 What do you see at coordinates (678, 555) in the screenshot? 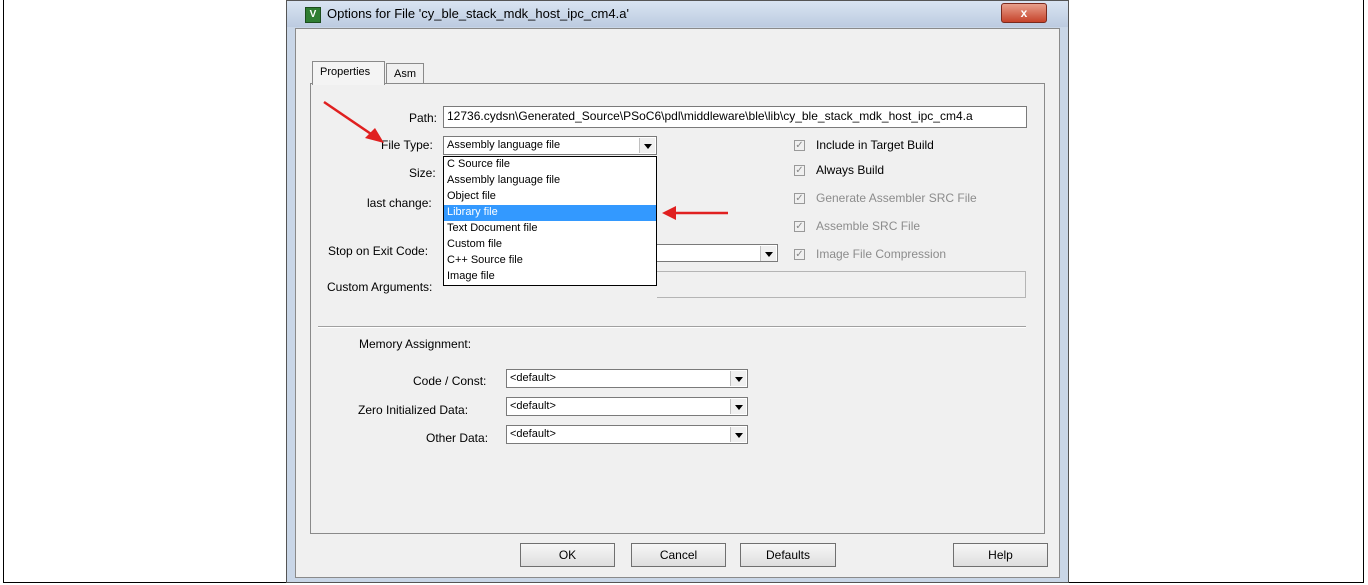
I see `cancel-button: Cancel` at bounding box center [678, 555].